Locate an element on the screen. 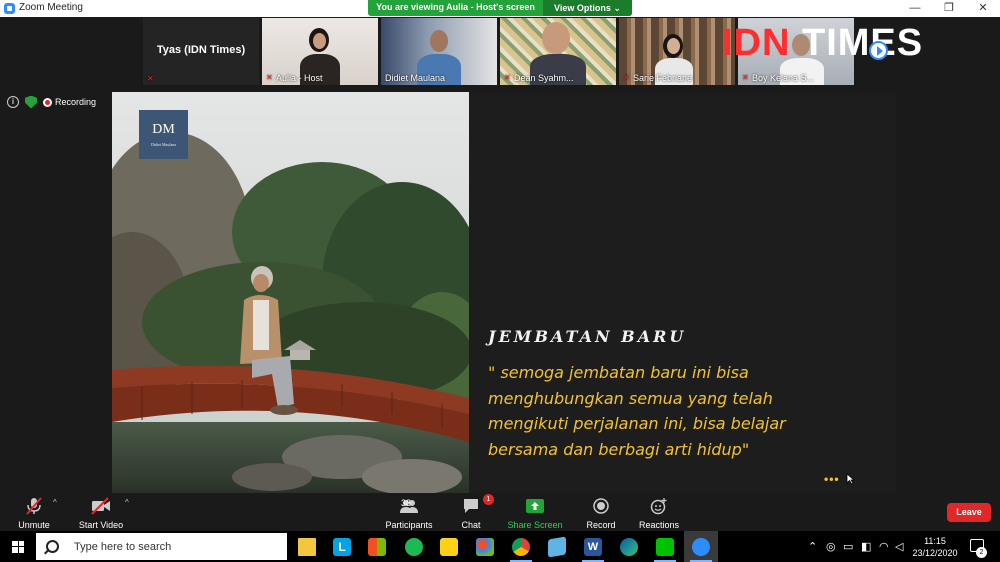  participant-label: ✕ Aulia - Host is located at coordinates (294, 78).